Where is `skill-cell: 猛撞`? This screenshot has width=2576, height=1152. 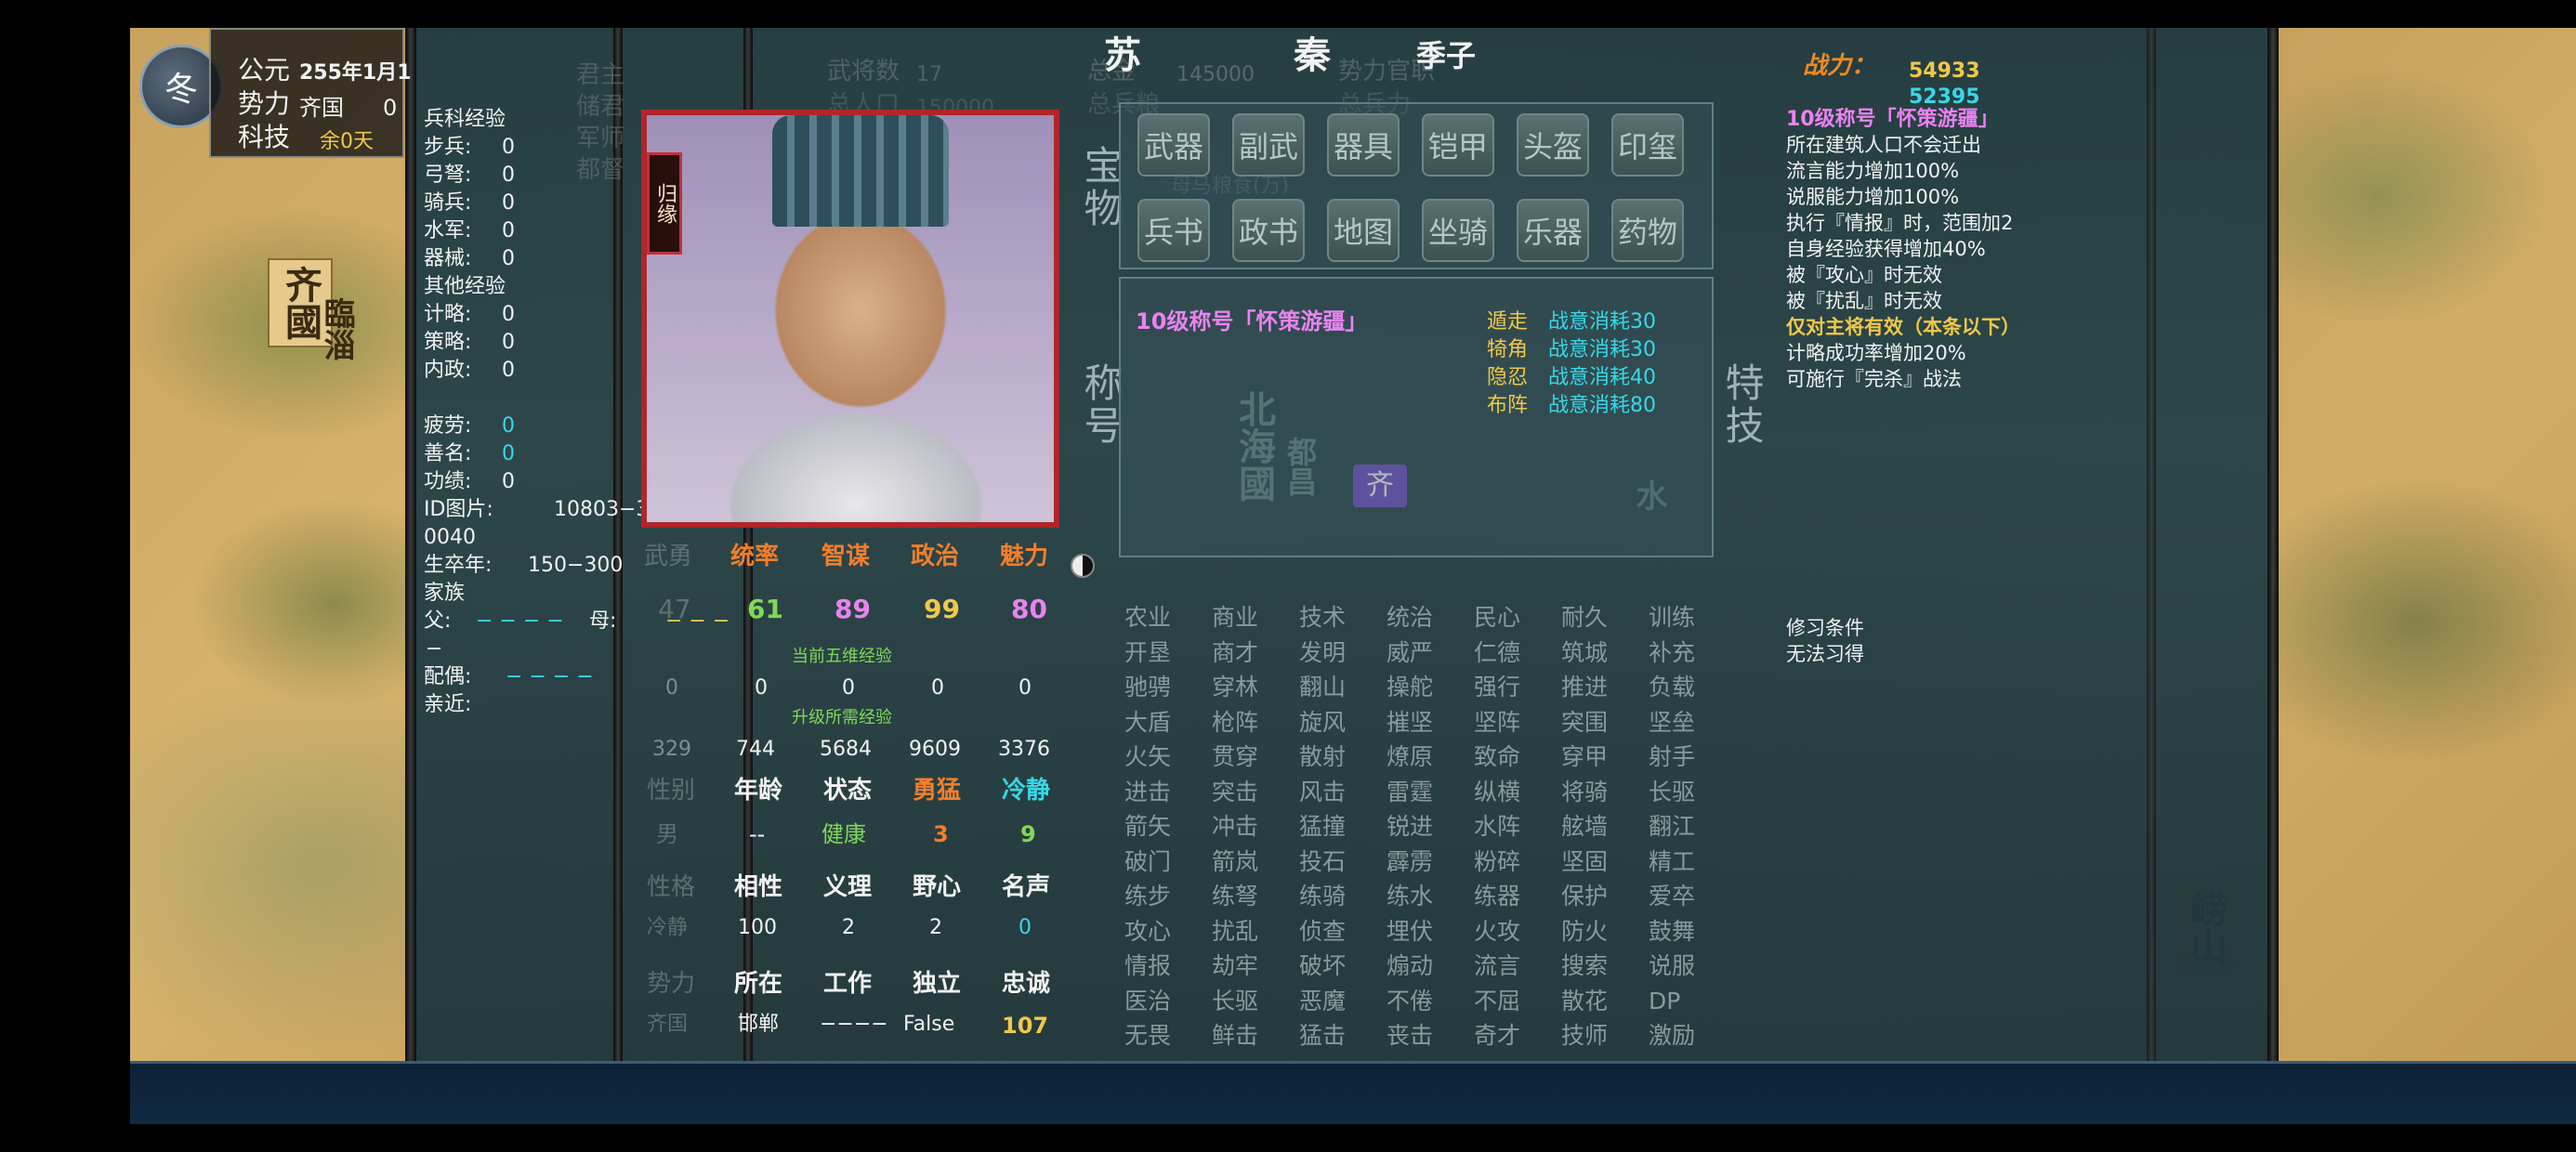 skill-cell: 猛撞 is located at coordinates (1322, 826).